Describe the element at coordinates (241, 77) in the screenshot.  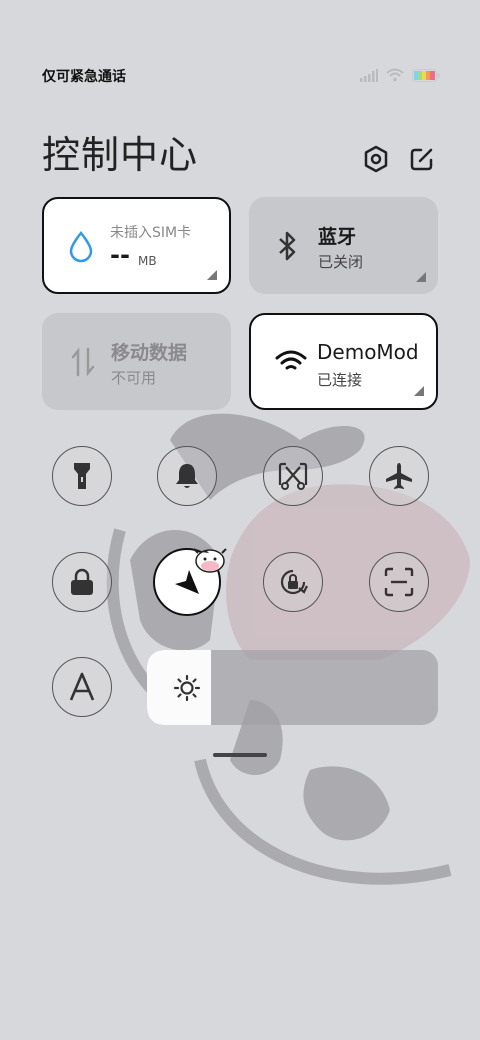
I see `status-bar: 仅可紧急通话` at that location.